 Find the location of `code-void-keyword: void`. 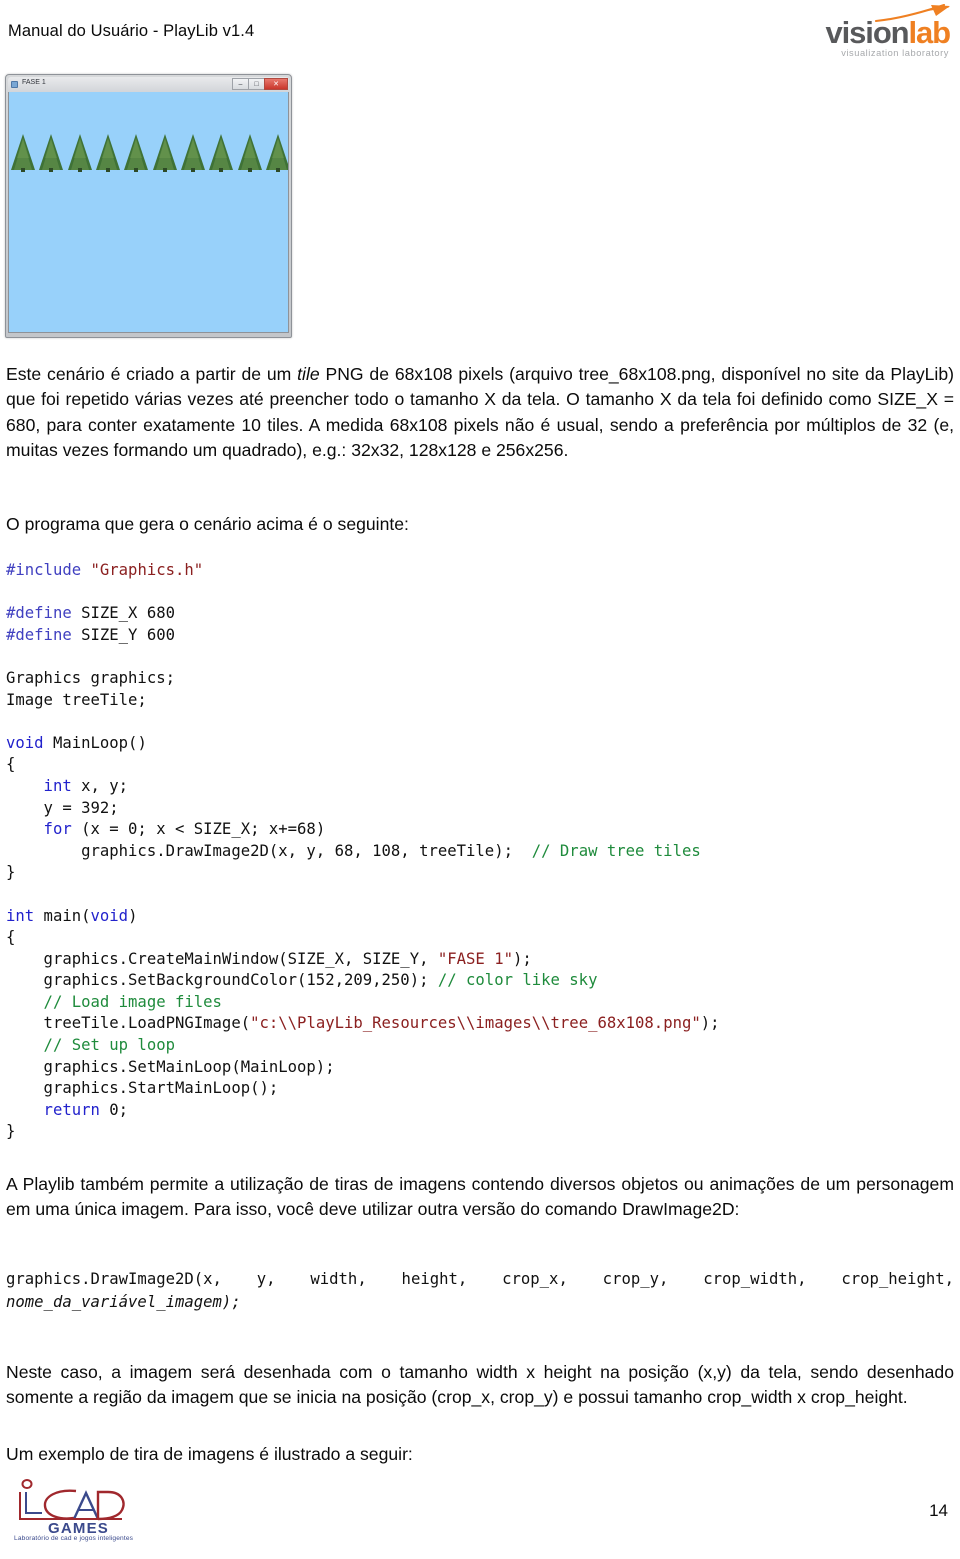

code-void-keyword: void is located at coordinates (25, 742).